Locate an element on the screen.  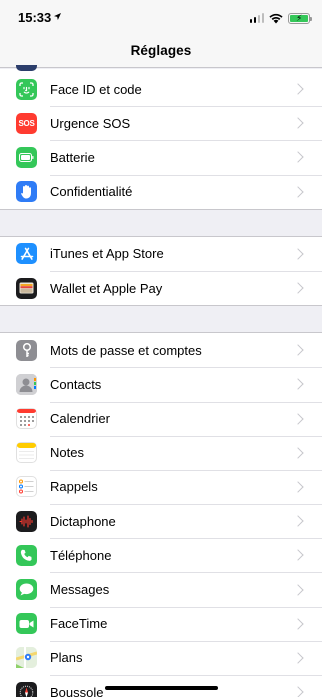
settings-row-label: Téléphone is located at coordinates (81, 555).